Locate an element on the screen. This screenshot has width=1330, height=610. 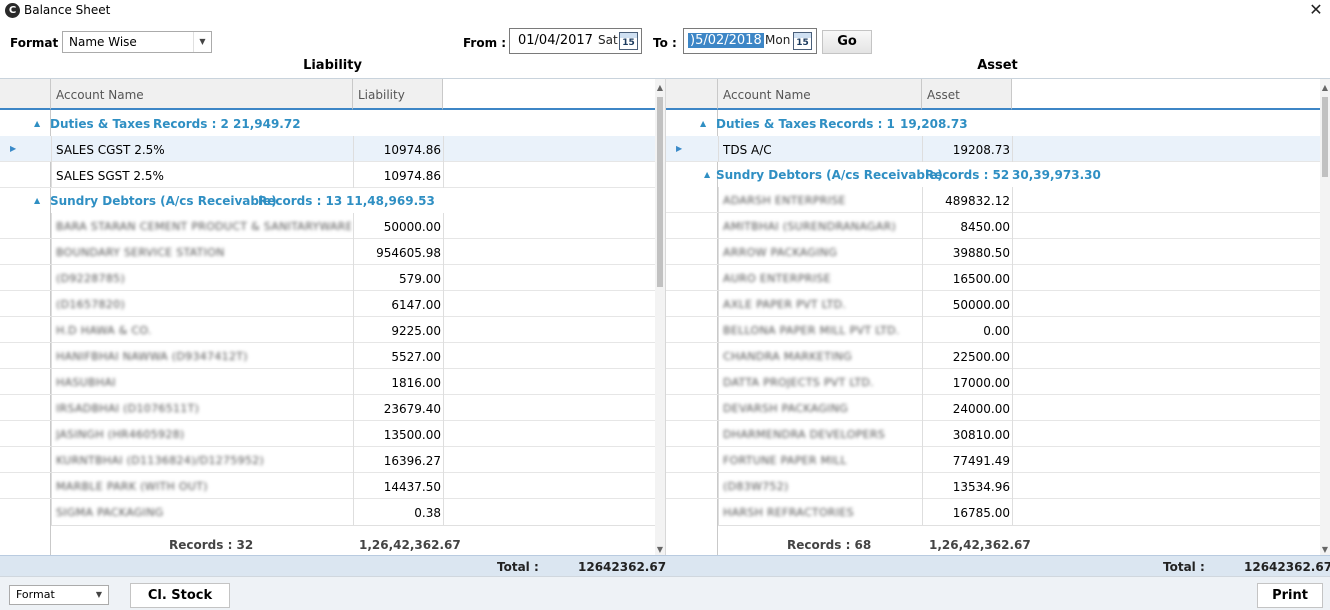
table-row: ▶ TDS A/C 19208.73 is located at coordinates (993, 149).